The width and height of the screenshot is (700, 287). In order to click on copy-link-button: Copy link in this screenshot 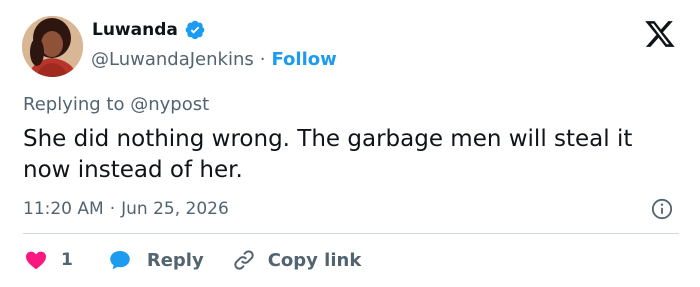, I will do `click(297, 260)`.